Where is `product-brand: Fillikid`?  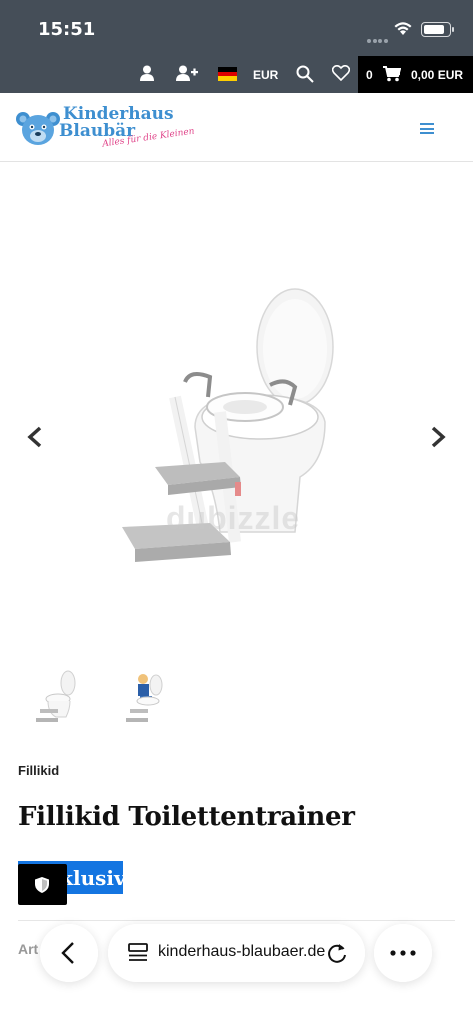 product-brand: Fillikid is located at coordinates (38, 770).